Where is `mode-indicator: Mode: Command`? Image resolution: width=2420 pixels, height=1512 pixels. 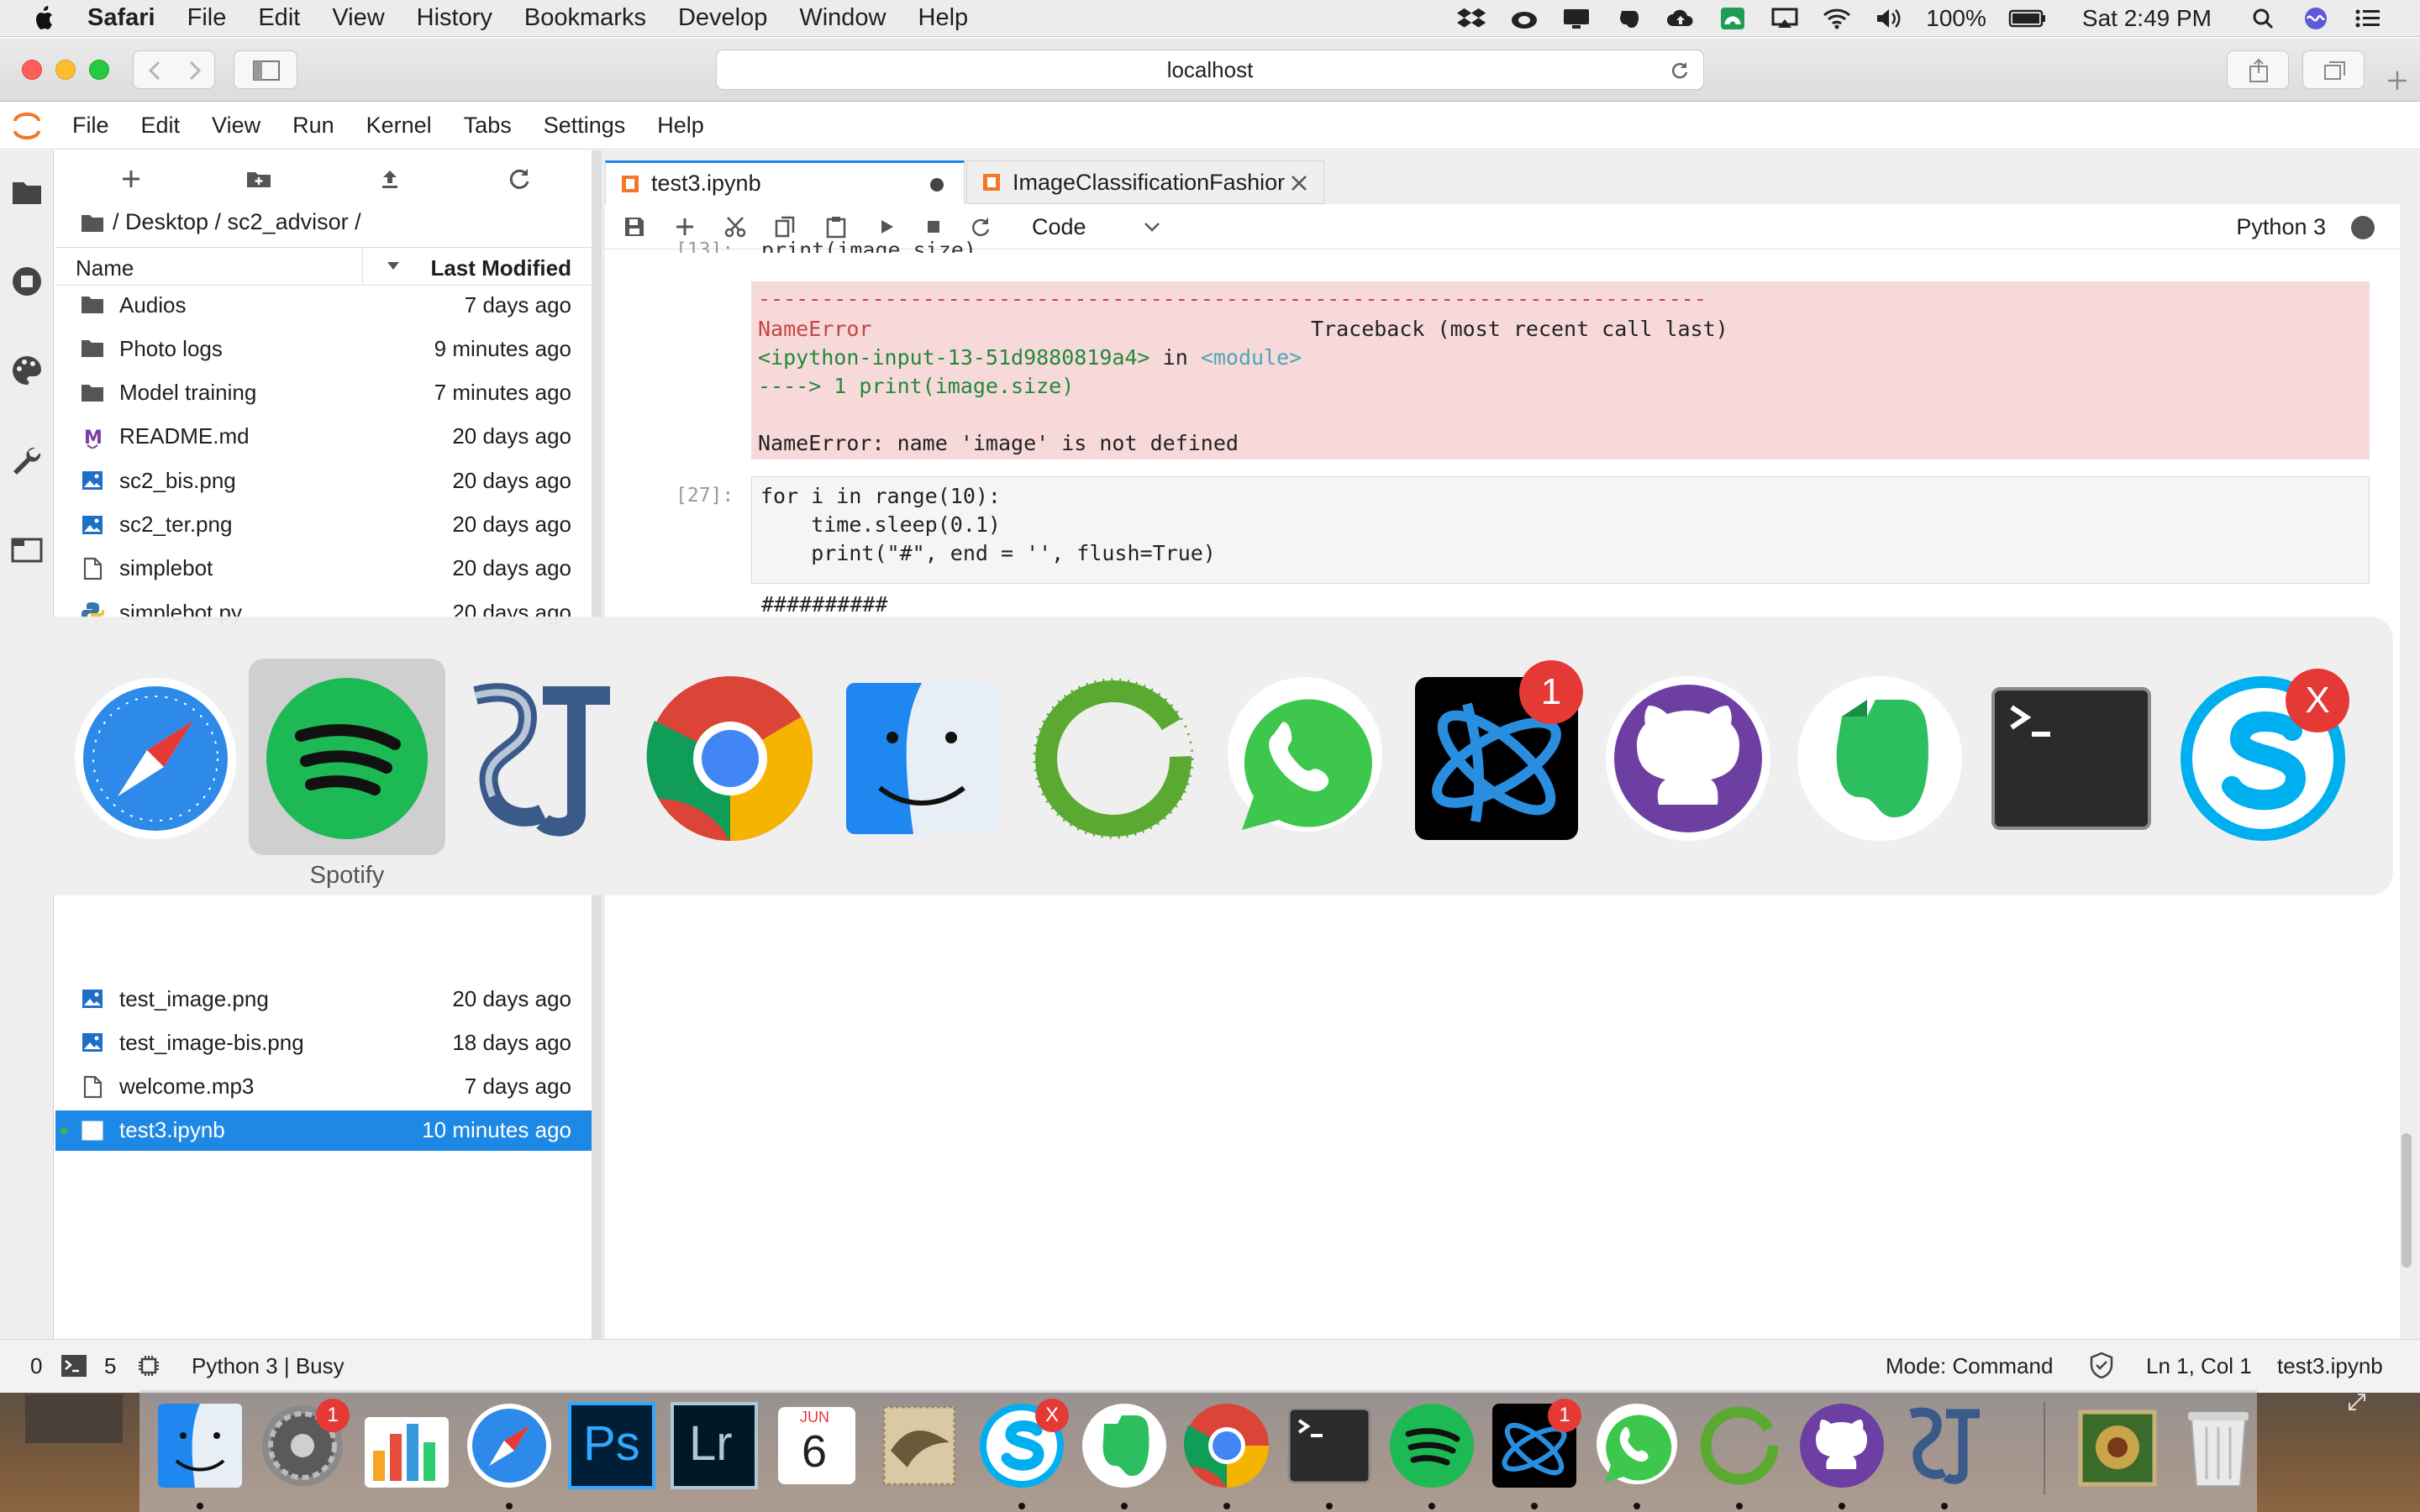 mode-indicator: Mode: Command is located at coordinates (1970, 1366).